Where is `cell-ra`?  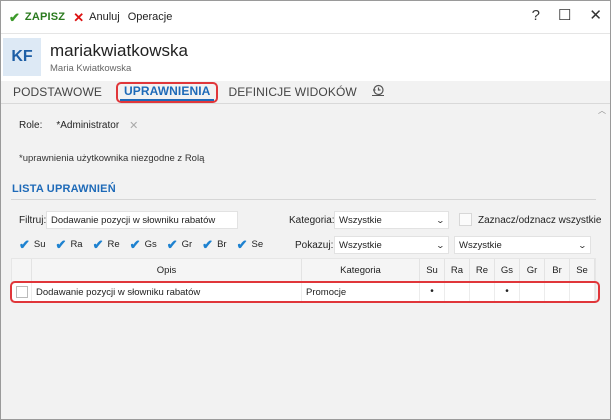 cell-ra is located at coordinates (457, 292).